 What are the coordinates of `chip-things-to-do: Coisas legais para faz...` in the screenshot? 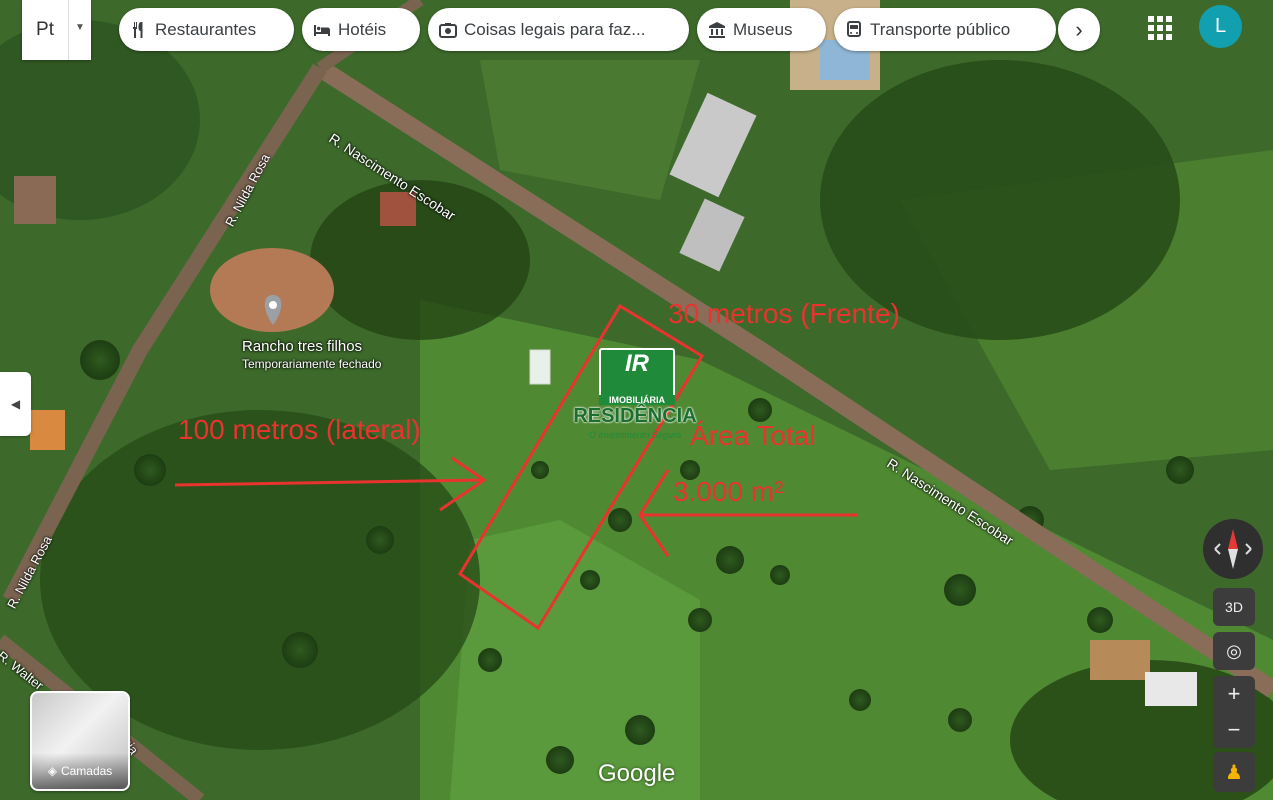 It's located at (558, 29).